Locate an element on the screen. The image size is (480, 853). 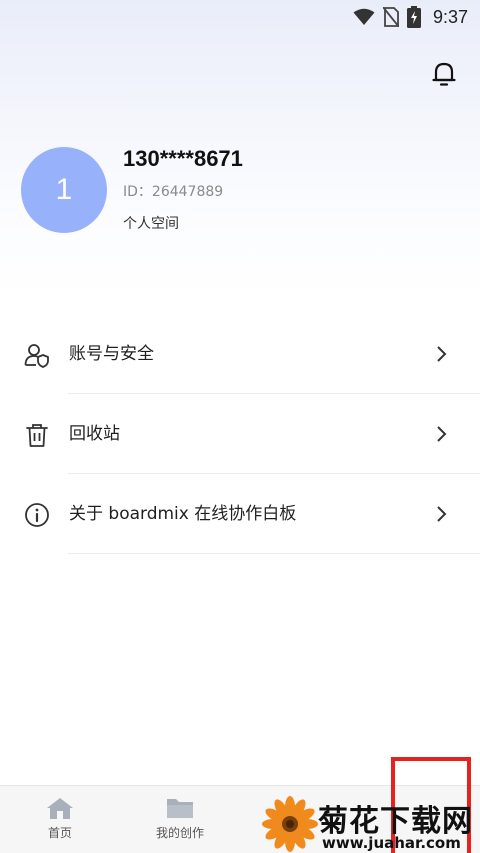
menu-item-label: 回收站 is located at coordinates (94, 434).